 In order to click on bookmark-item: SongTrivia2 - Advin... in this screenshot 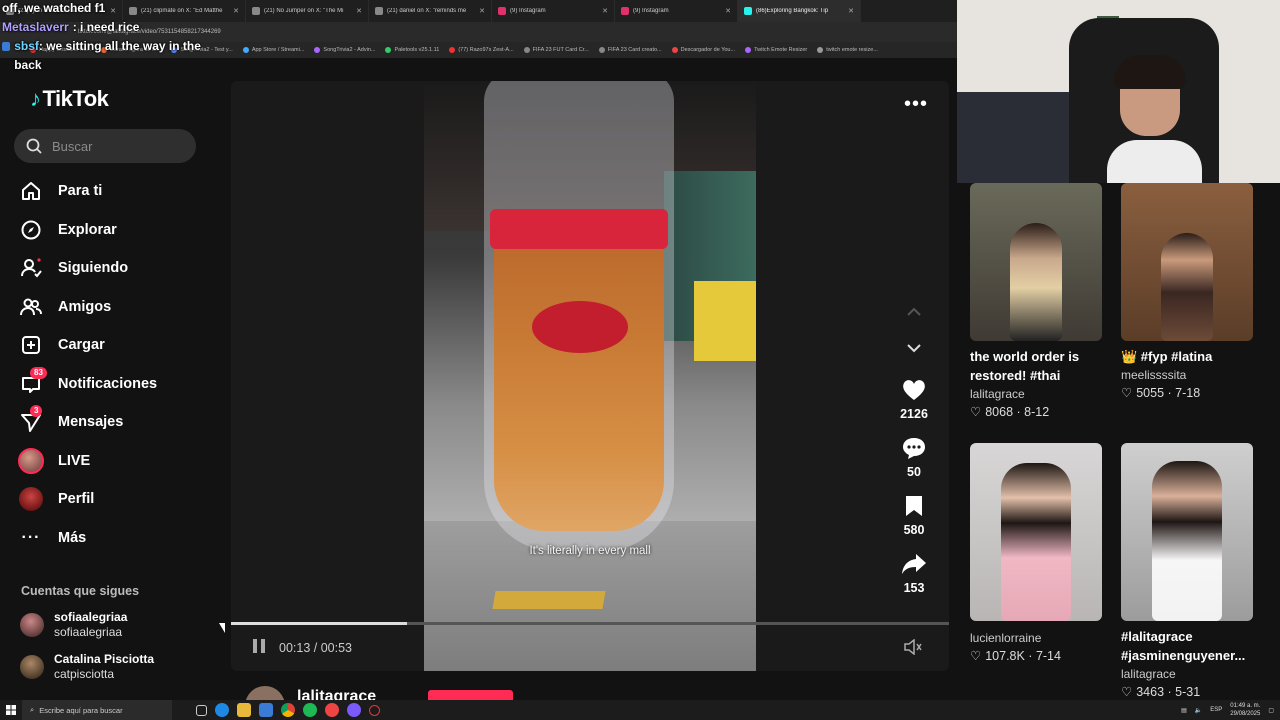, I will do `click(344, 50)`.